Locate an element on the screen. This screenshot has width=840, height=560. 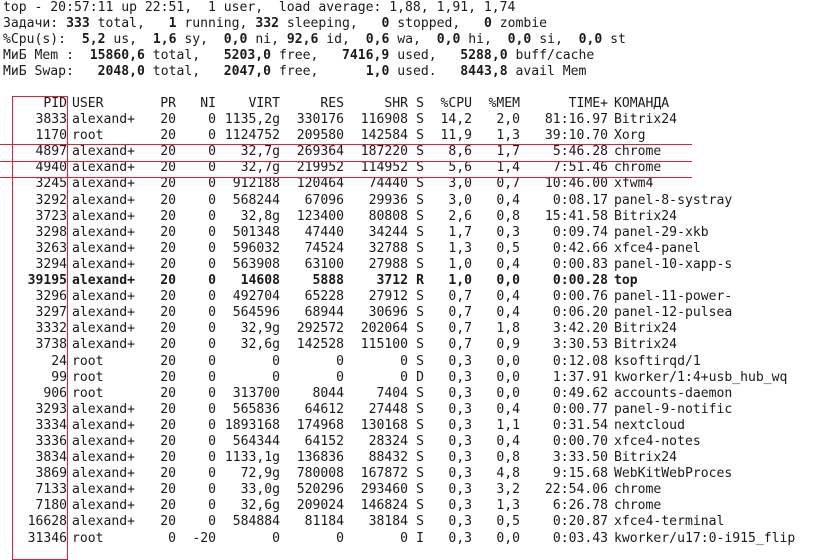
cell-res: 209580 is located at coordinates (320, 136).